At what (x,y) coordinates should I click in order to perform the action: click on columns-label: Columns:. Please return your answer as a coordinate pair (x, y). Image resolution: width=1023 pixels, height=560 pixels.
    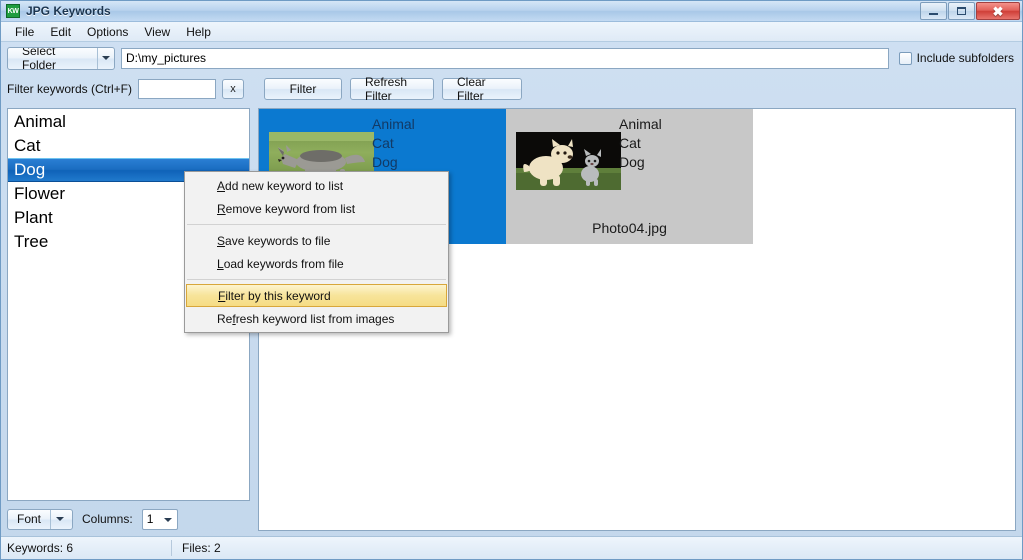
    Looking at the image, I should click on (107, 519).